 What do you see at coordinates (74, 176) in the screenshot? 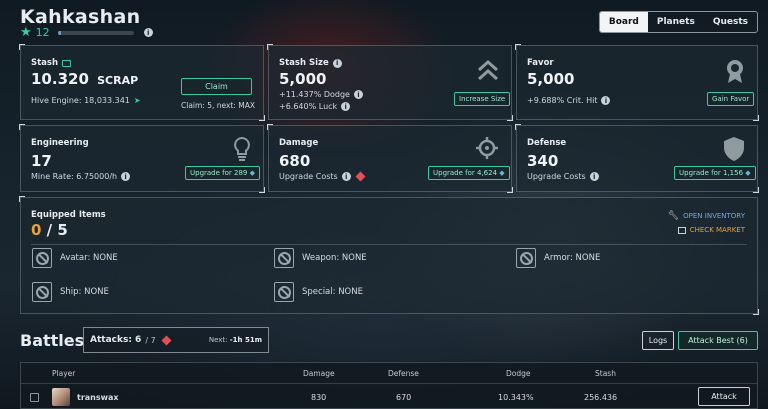
I see `mine-rate-text: Mine Rate: 6.75000/h` at bounding box center [74, 176].